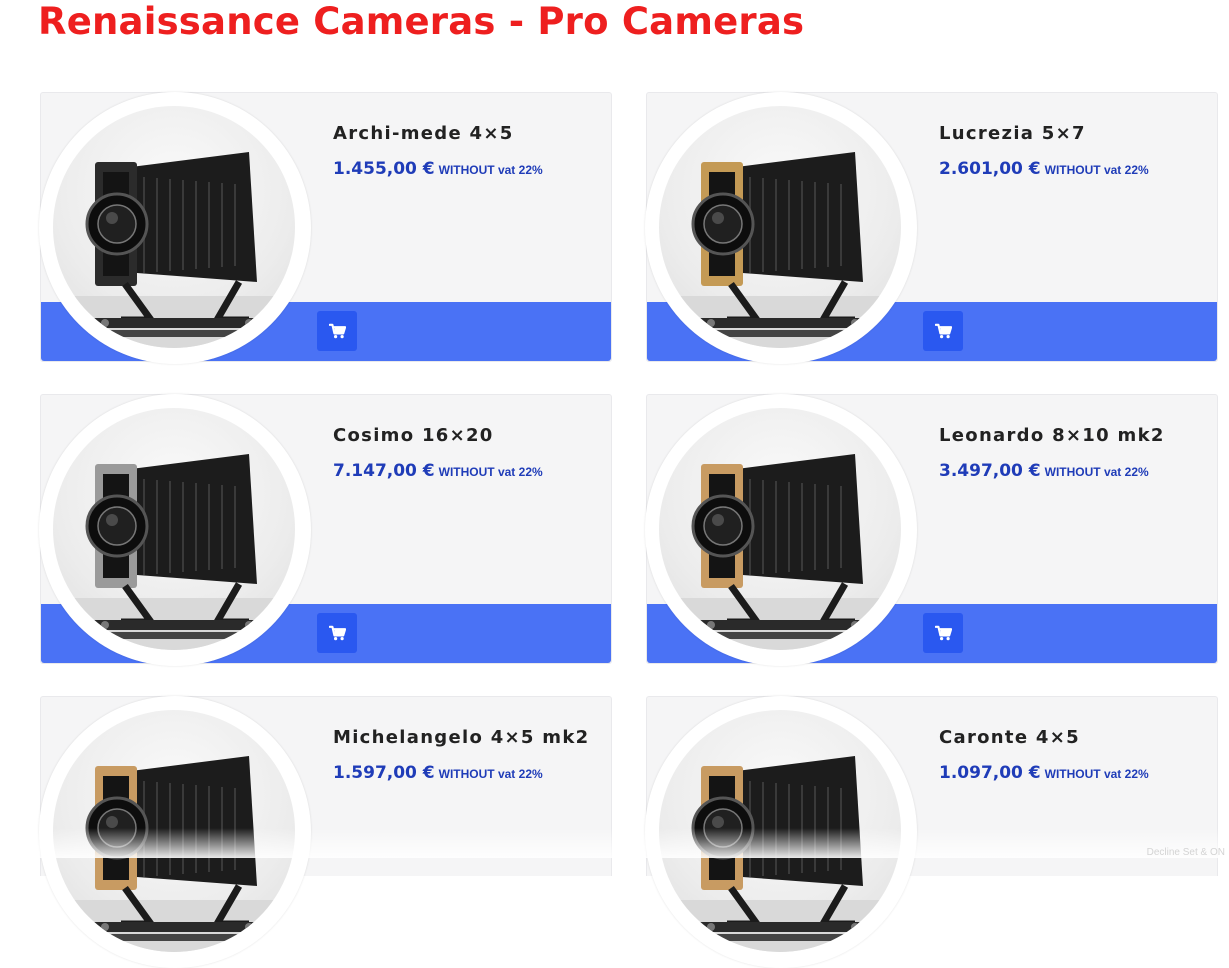 This screenshot has height=968, width=1229. What do you see at coordinates (1185, 852) in the screenshot?
I see `watermark-text: Decline Set & ON` at bounding box center [1185, 852].